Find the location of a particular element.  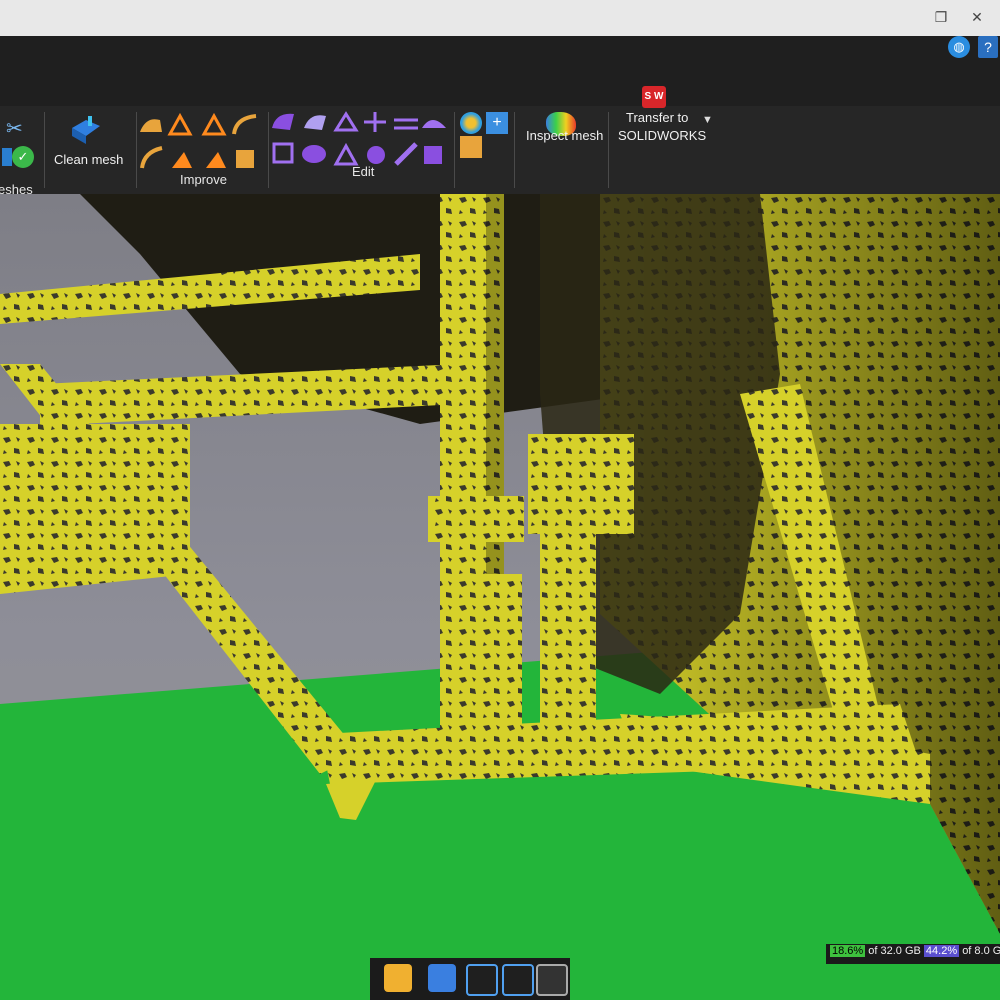

close-icon: ✕ is located at coordinates (977, 17).